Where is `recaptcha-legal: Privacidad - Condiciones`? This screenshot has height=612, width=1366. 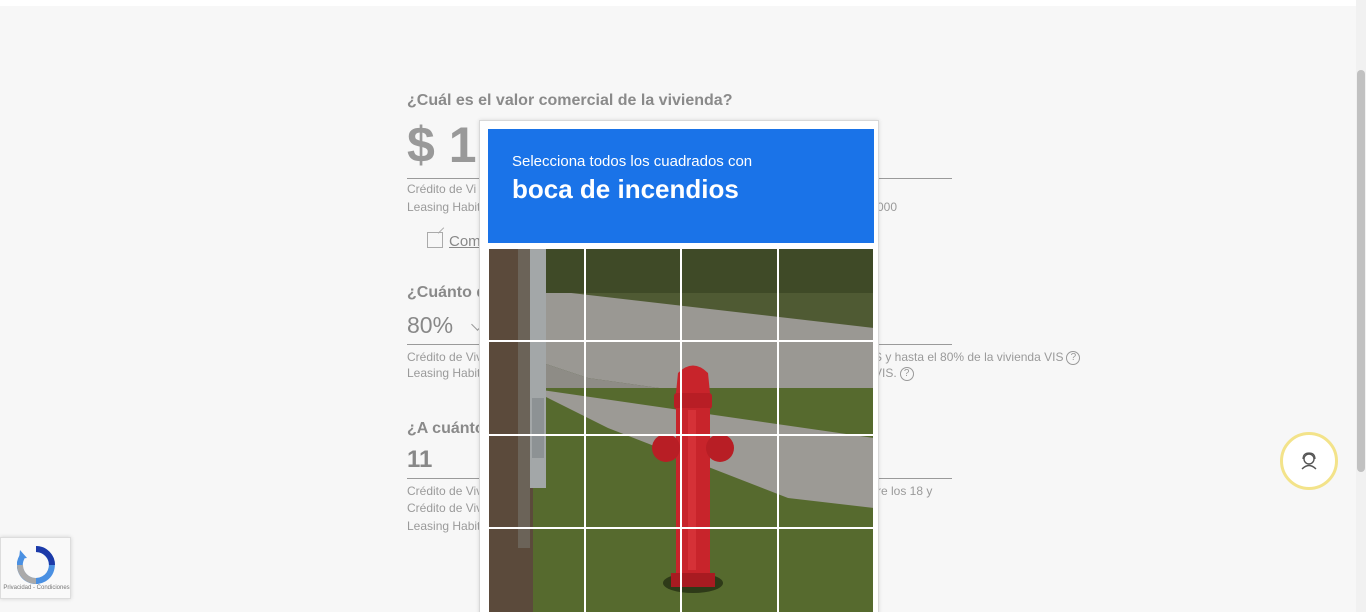 recaptcha-legal: Privacidad - Condiciones is located at coordinates (36, 588).